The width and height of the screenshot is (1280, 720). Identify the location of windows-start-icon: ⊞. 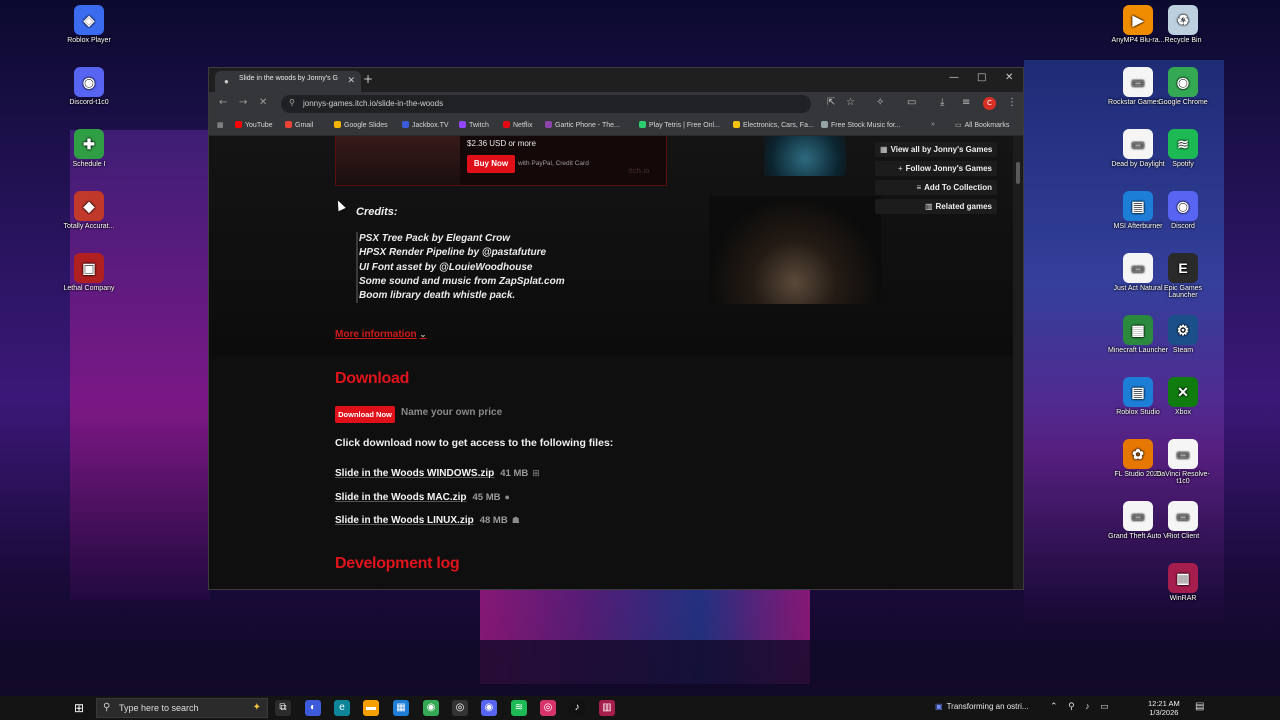
(79, 708).